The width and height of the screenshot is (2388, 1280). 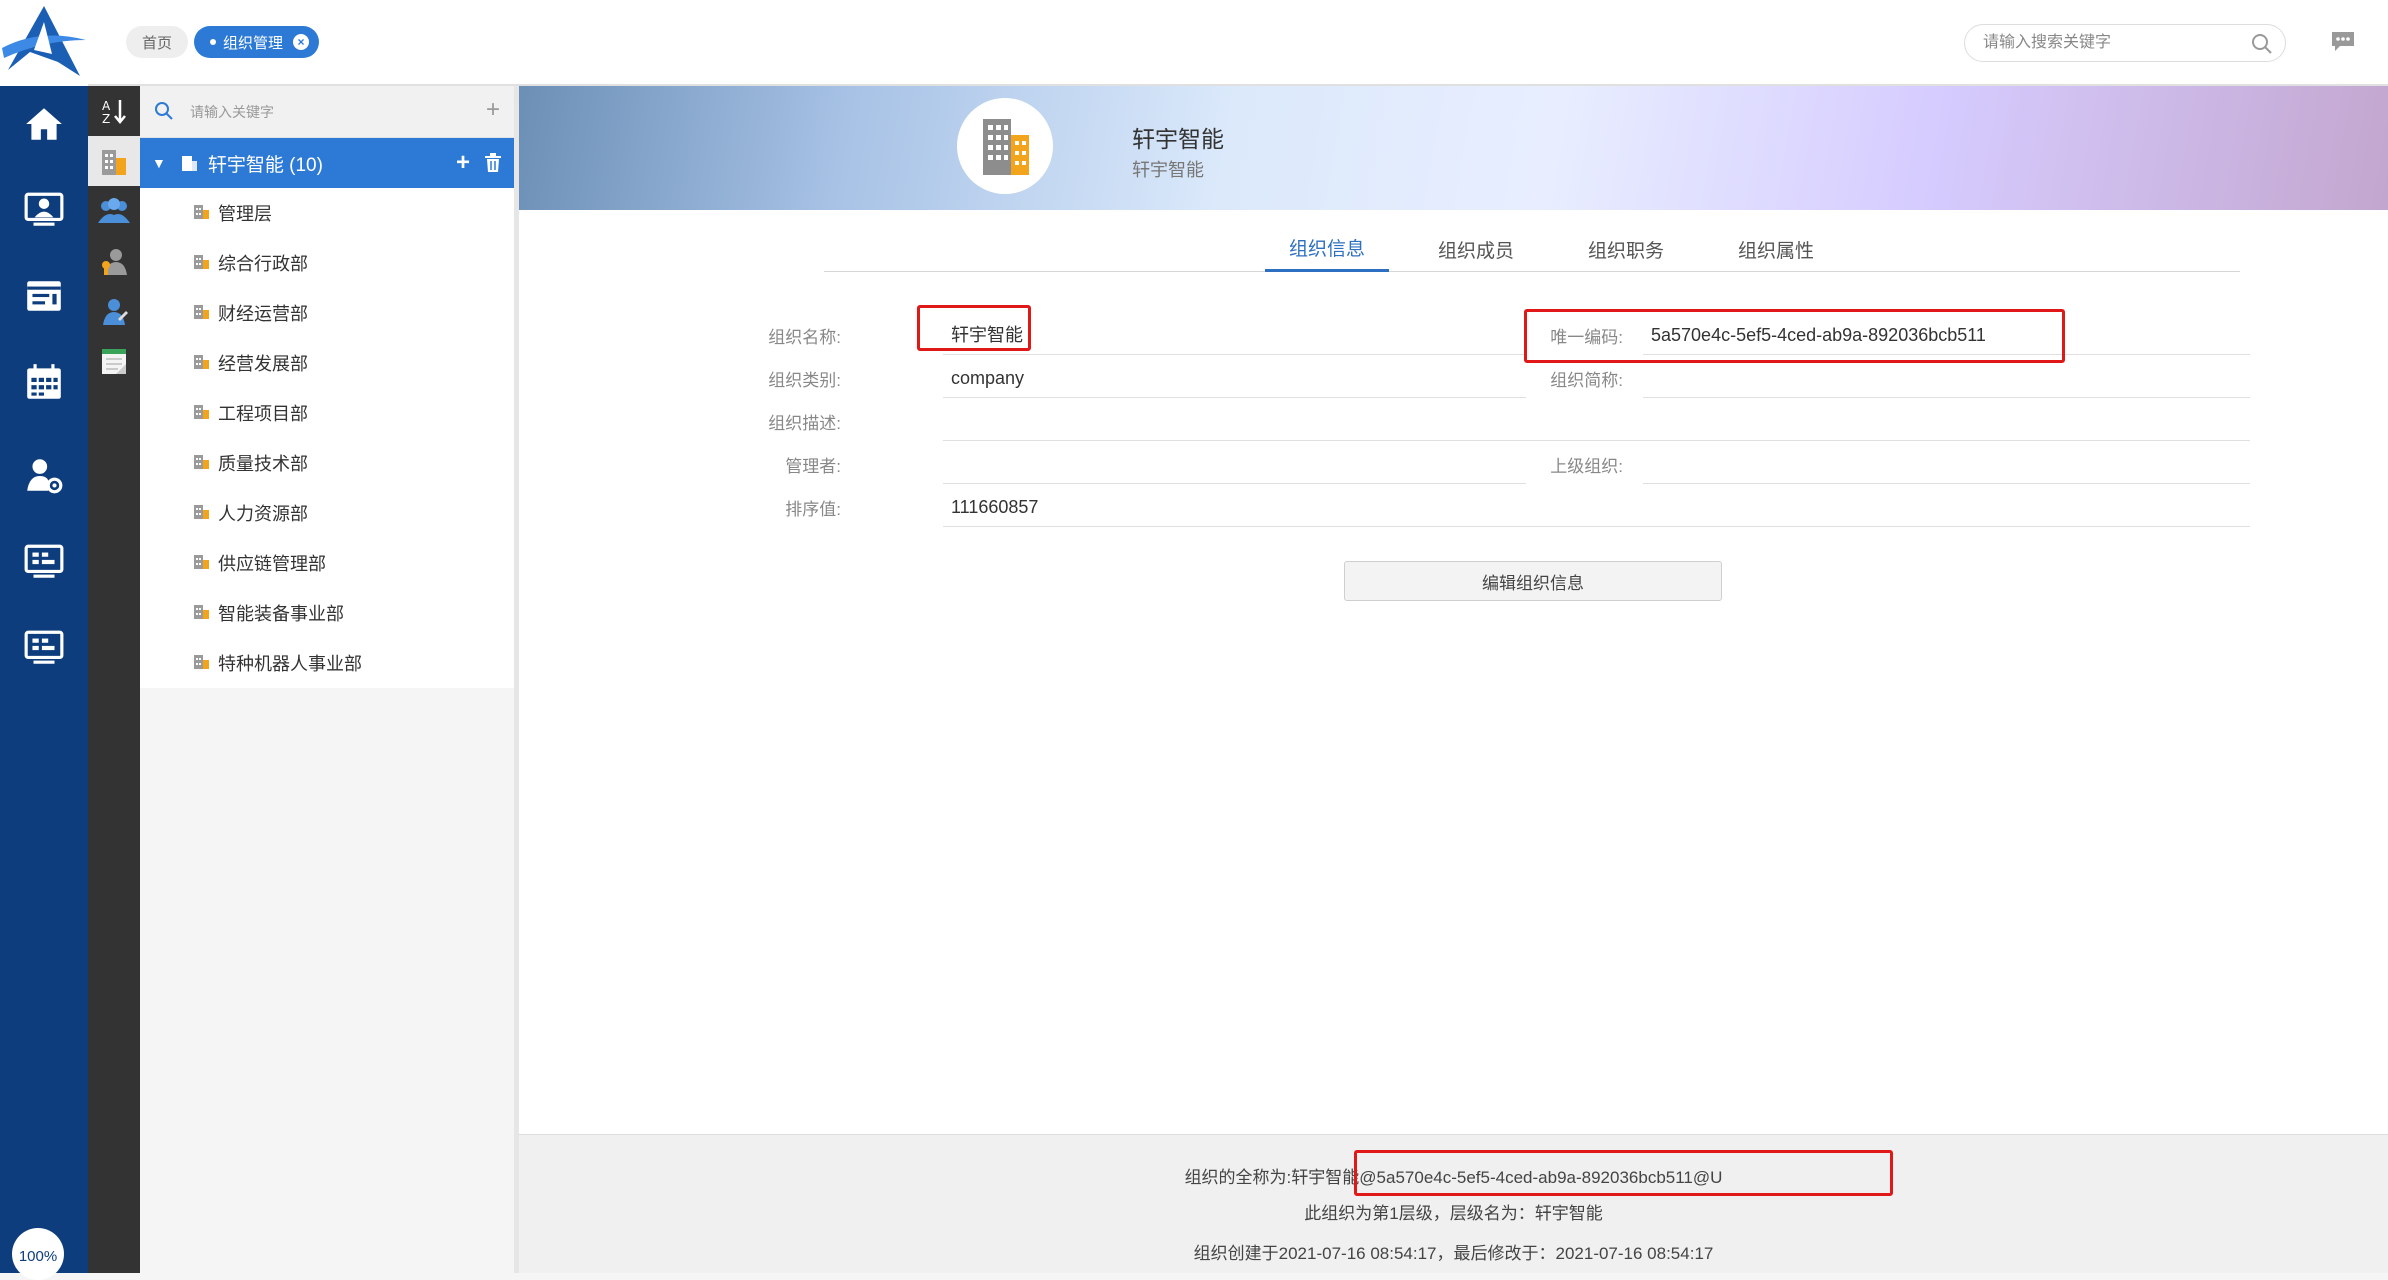 I want to click on org-avatar, so click(x=1005, y=146).